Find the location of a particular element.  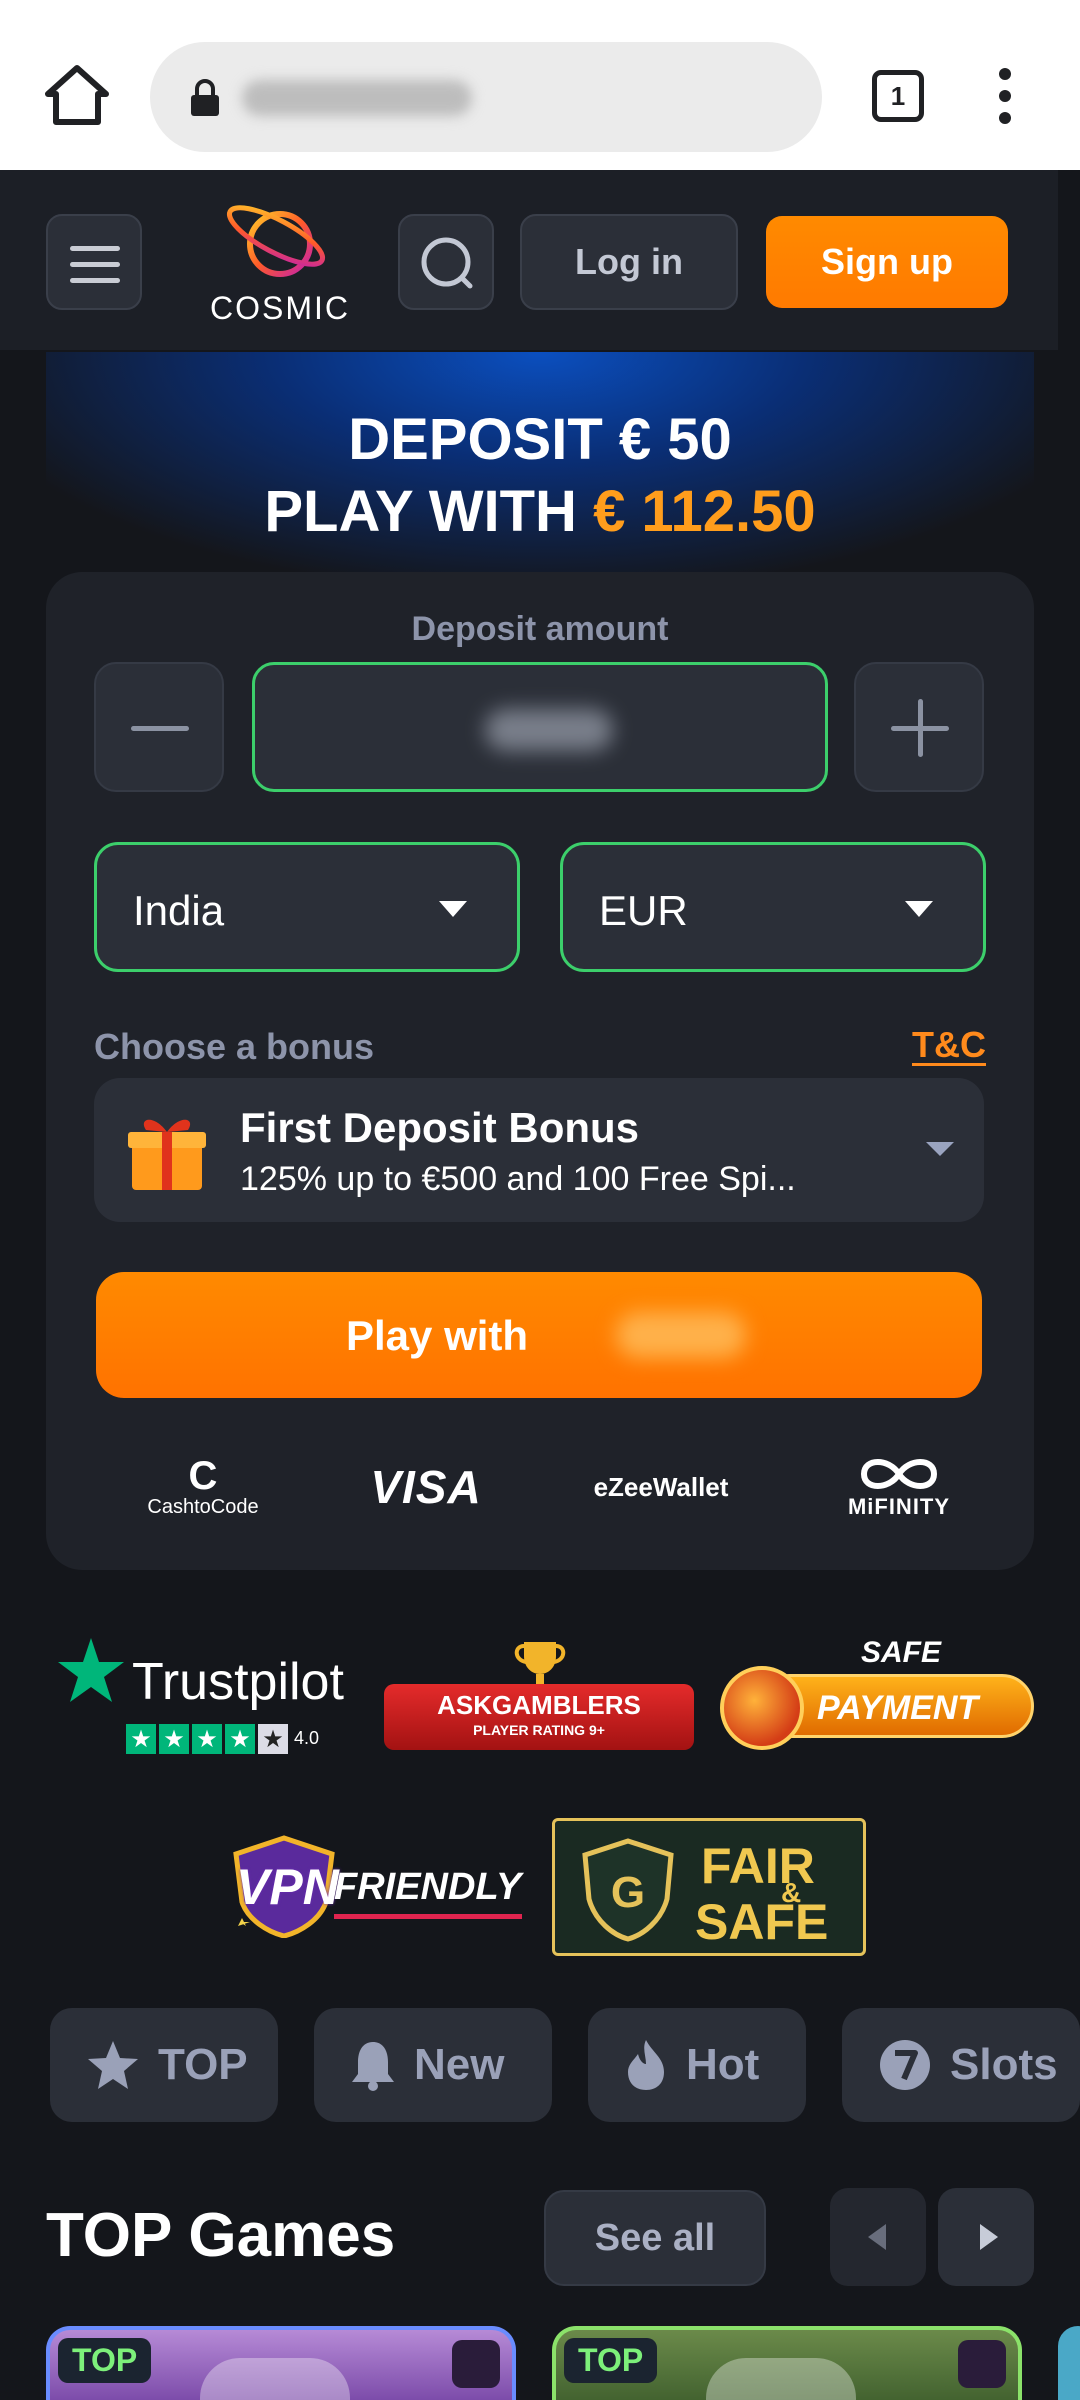

country-select: India is located at coordinates (307, 907).